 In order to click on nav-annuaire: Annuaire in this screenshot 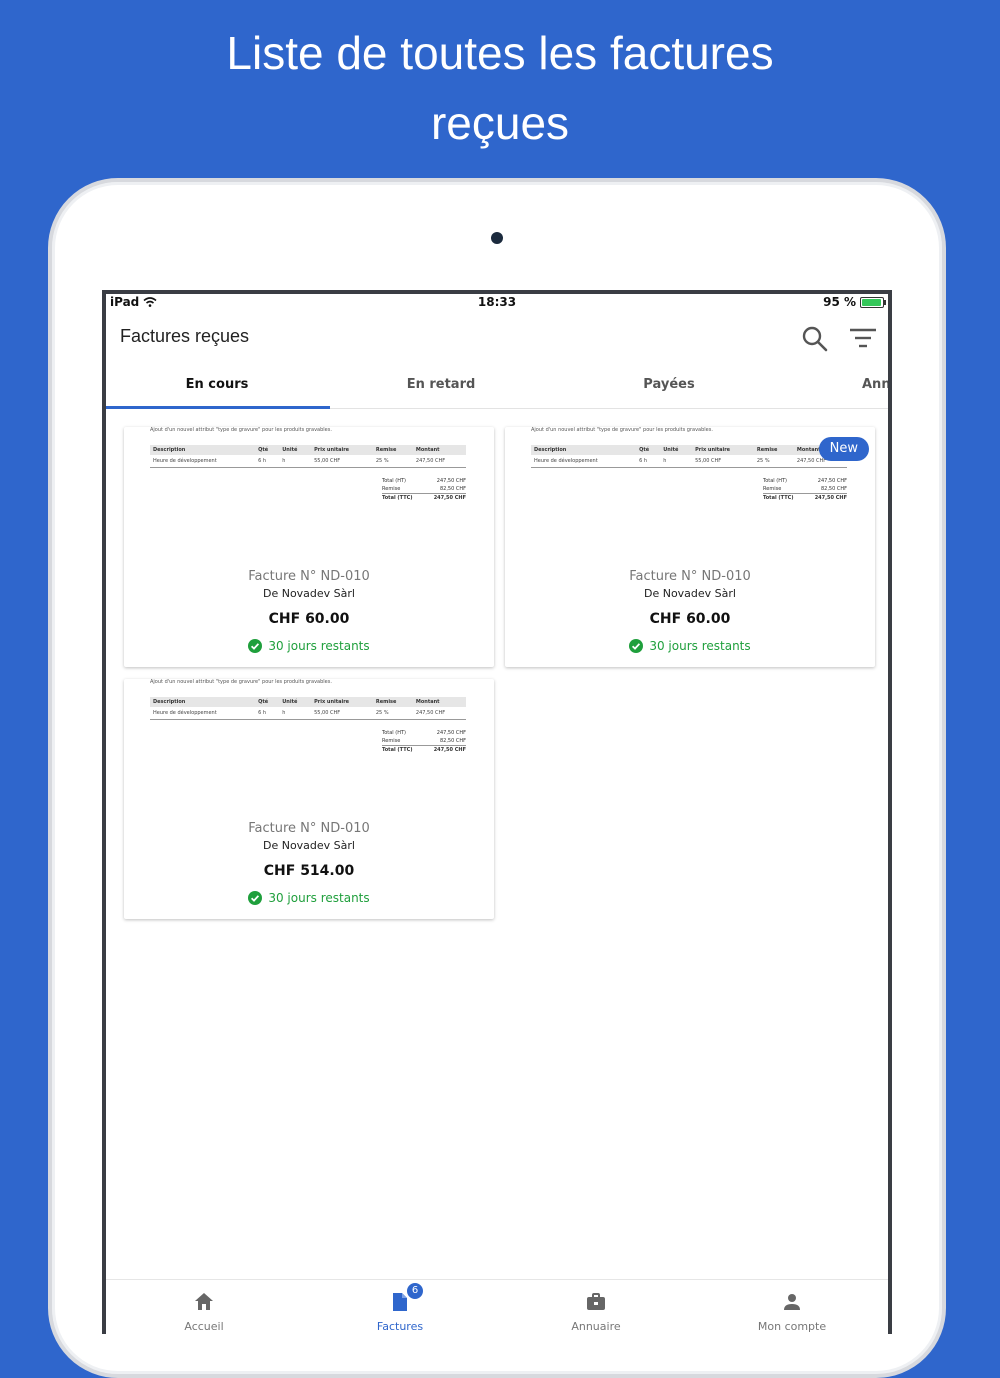, I will do `click(596, 1307)`.